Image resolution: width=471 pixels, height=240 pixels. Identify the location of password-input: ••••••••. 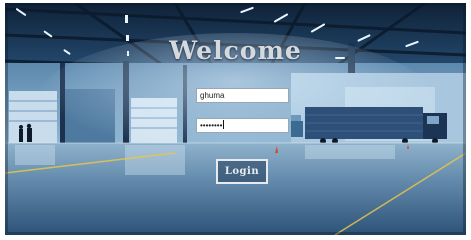
(242, 125).